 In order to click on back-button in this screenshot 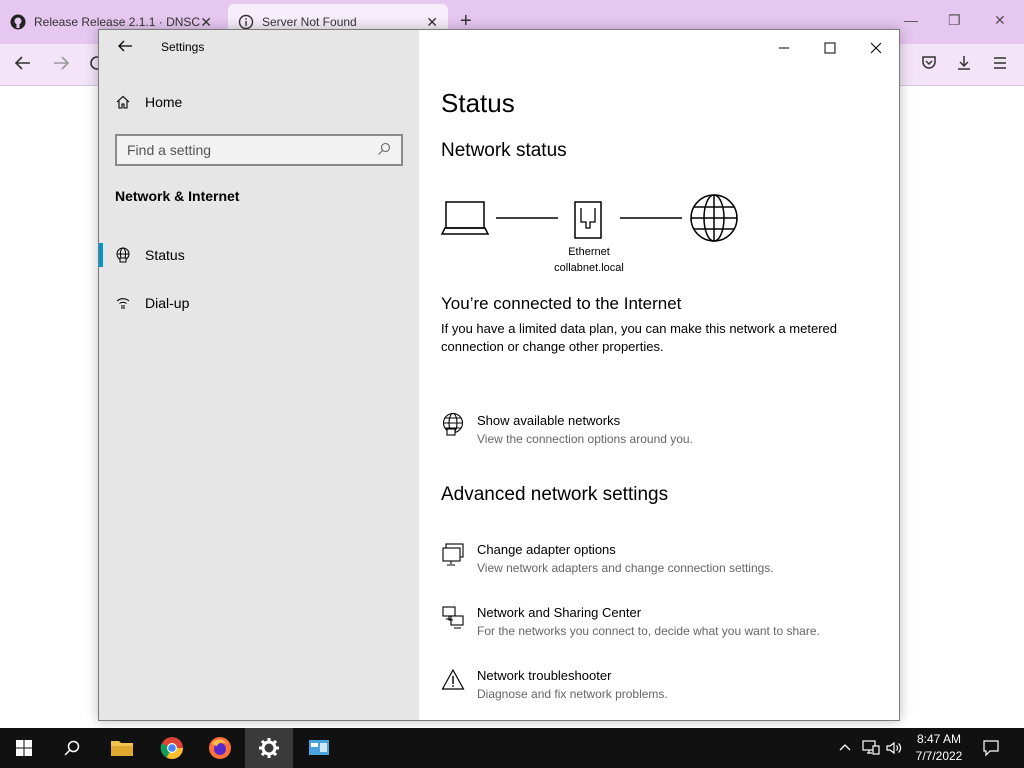, I will do `click(125, 46)`.